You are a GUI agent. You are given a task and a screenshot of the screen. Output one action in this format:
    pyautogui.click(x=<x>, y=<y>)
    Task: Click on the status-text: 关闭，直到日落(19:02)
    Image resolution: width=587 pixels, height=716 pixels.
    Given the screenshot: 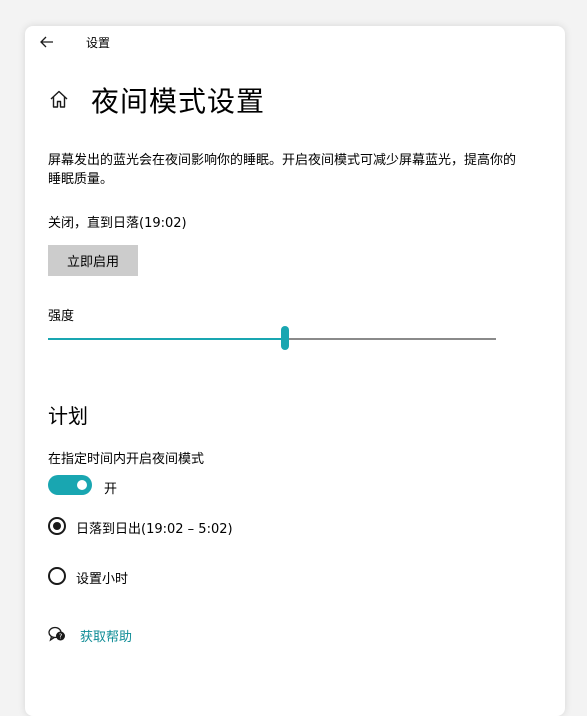 What is the action you would take?
    pyautogui.click(x=117, y=223)
    